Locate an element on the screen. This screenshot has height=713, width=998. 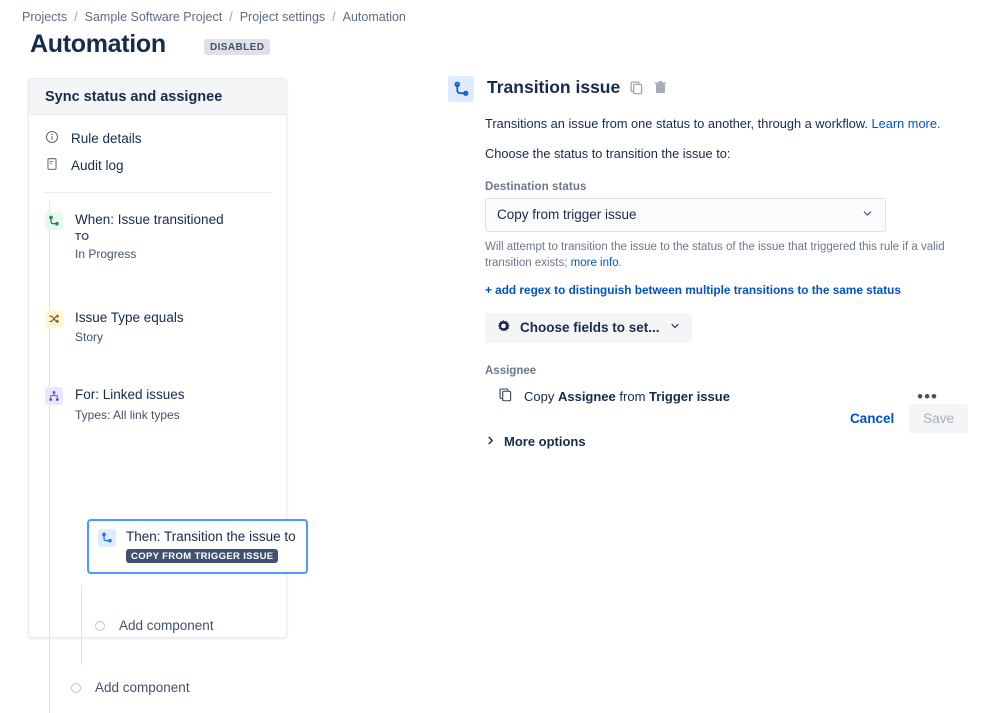
more-info-link: more info is located at coordinates (595, 263).